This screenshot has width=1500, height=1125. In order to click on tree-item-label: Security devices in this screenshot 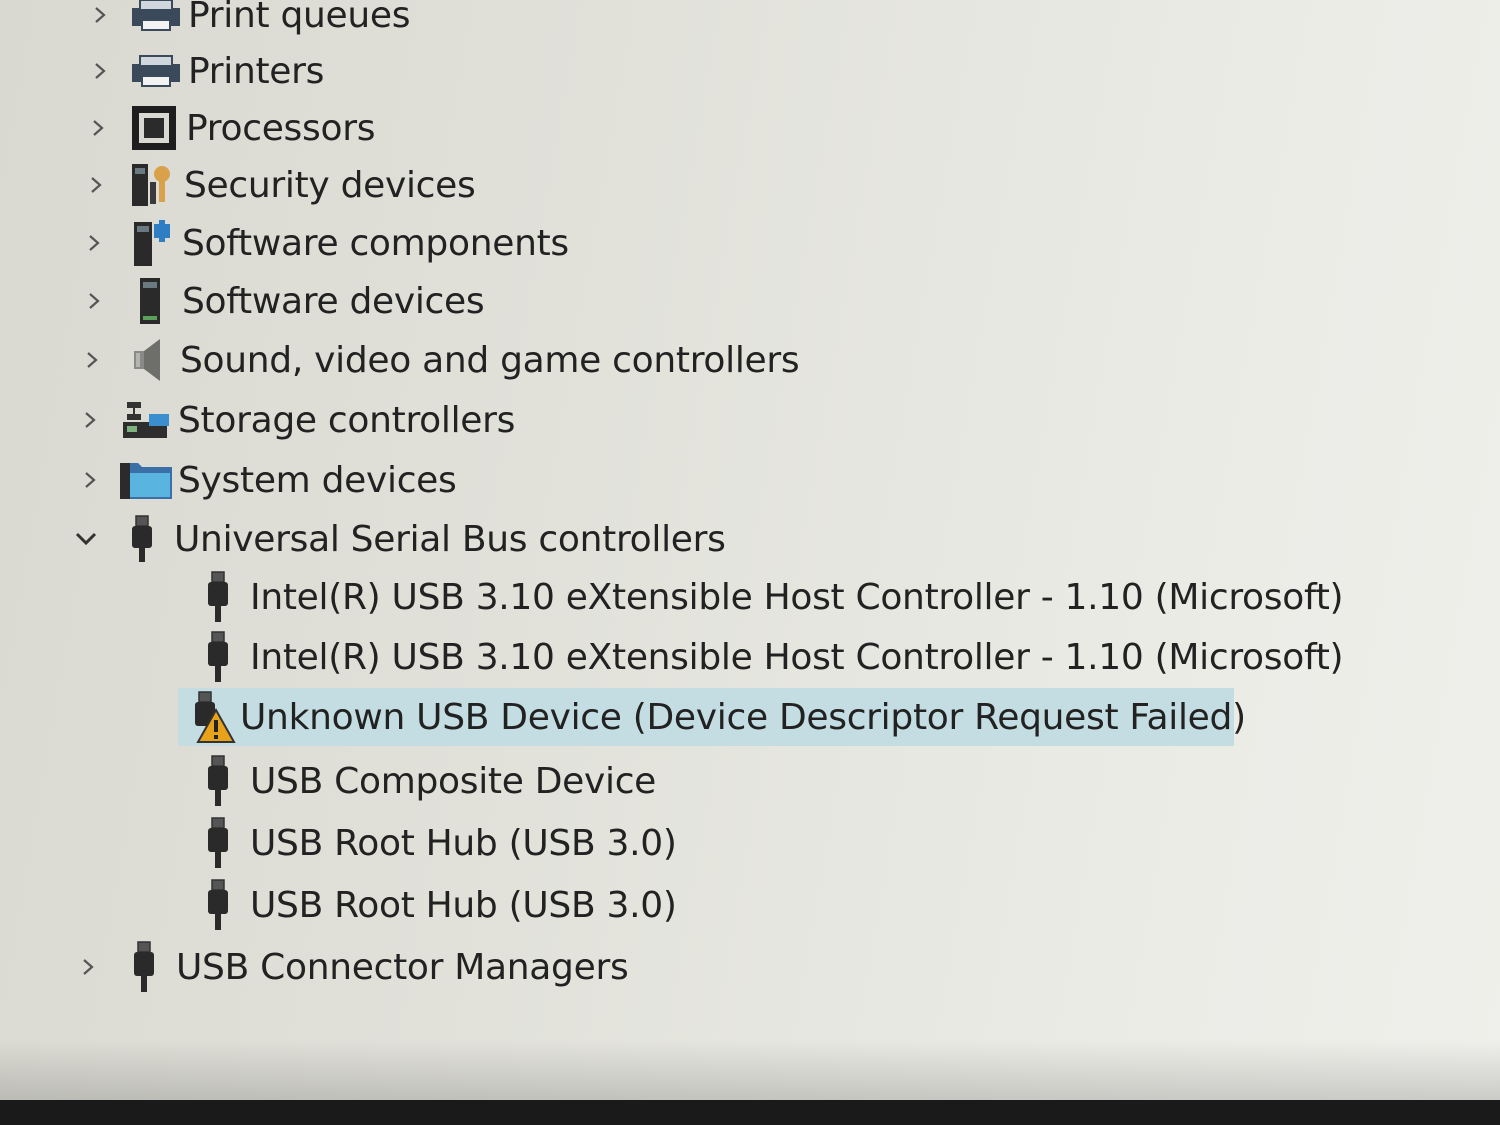, I will do `click(330, 185)`.